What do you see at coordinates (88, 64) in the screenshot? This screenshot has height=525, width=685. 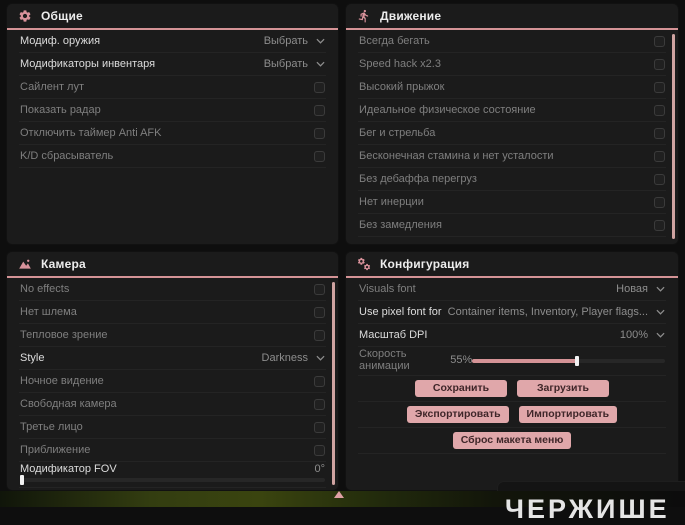 I see `row-label: Модификаторы инвентаря` at bounding box center [88, 64].